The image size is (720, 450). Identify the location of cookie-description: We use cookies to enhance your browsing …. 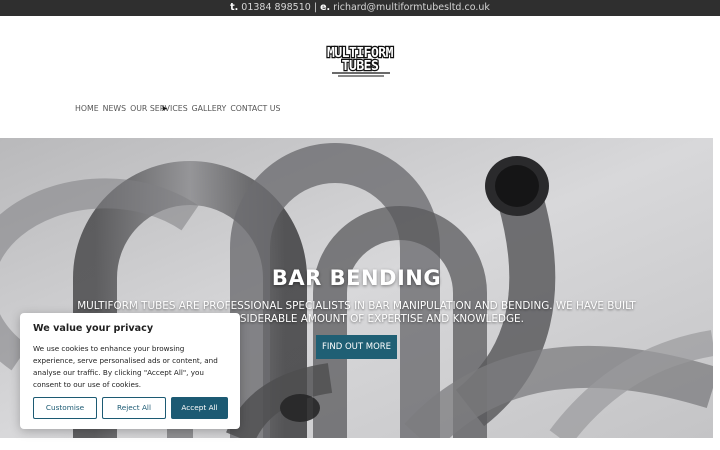
(125, 366).